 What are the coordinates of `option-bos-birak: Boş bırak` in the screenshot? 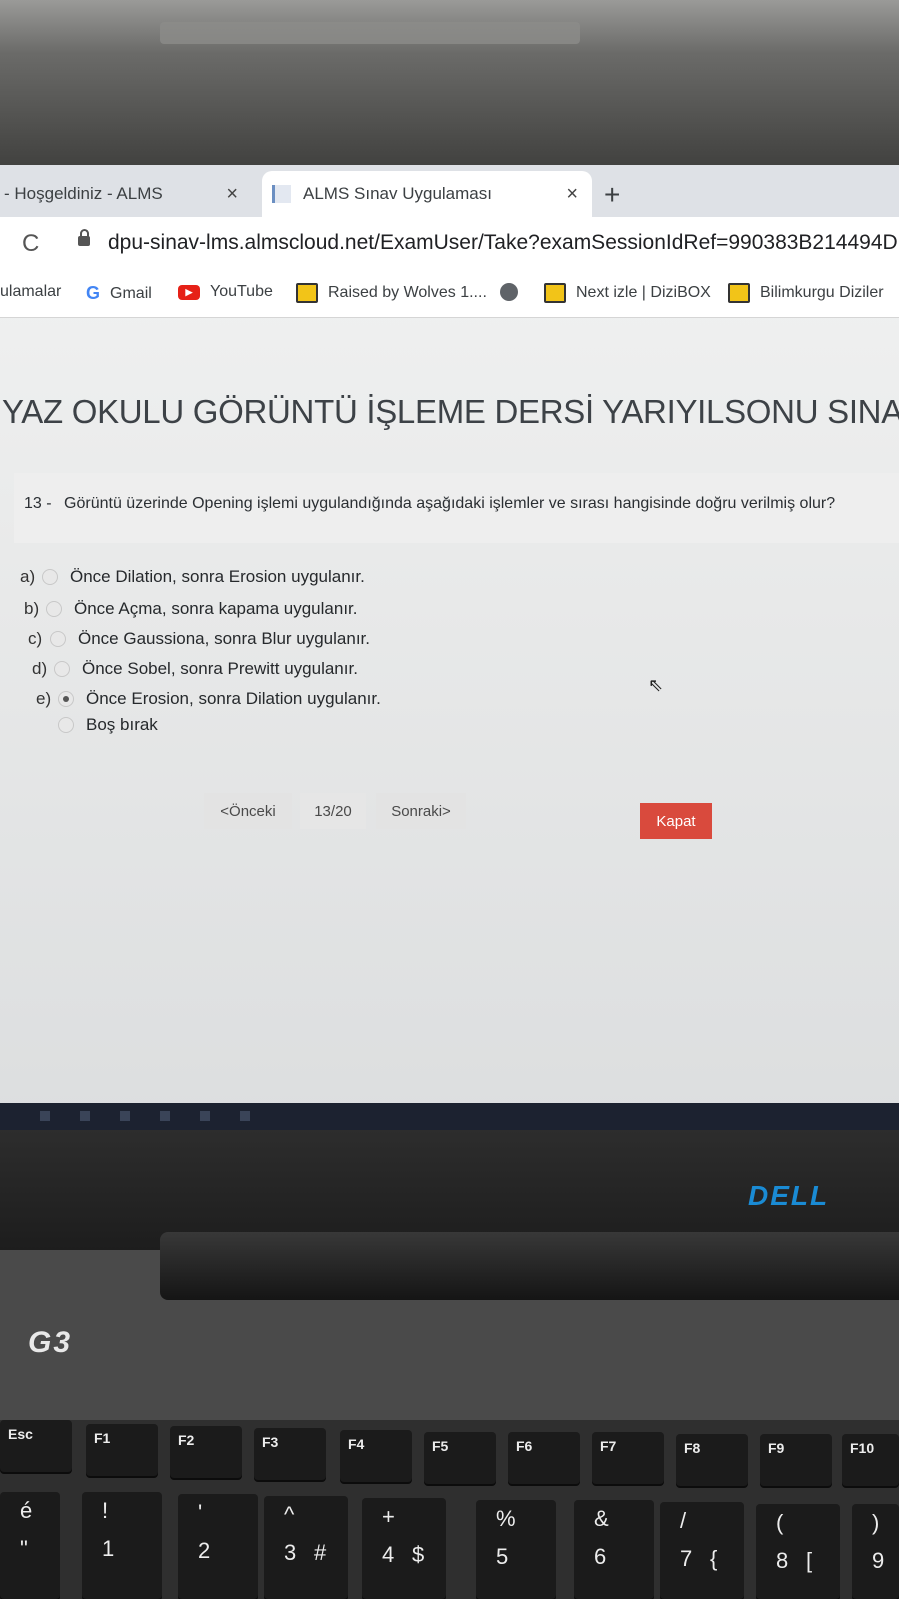 It's located at (108, 725).